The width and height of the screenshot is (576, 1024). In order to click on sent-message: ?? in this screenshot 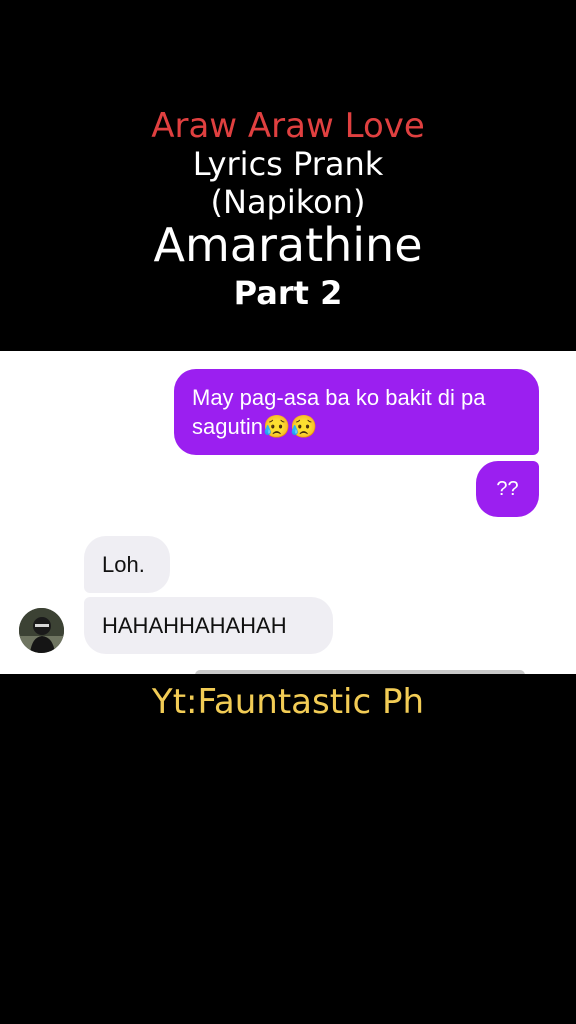, I will do `click(507, 489)`.